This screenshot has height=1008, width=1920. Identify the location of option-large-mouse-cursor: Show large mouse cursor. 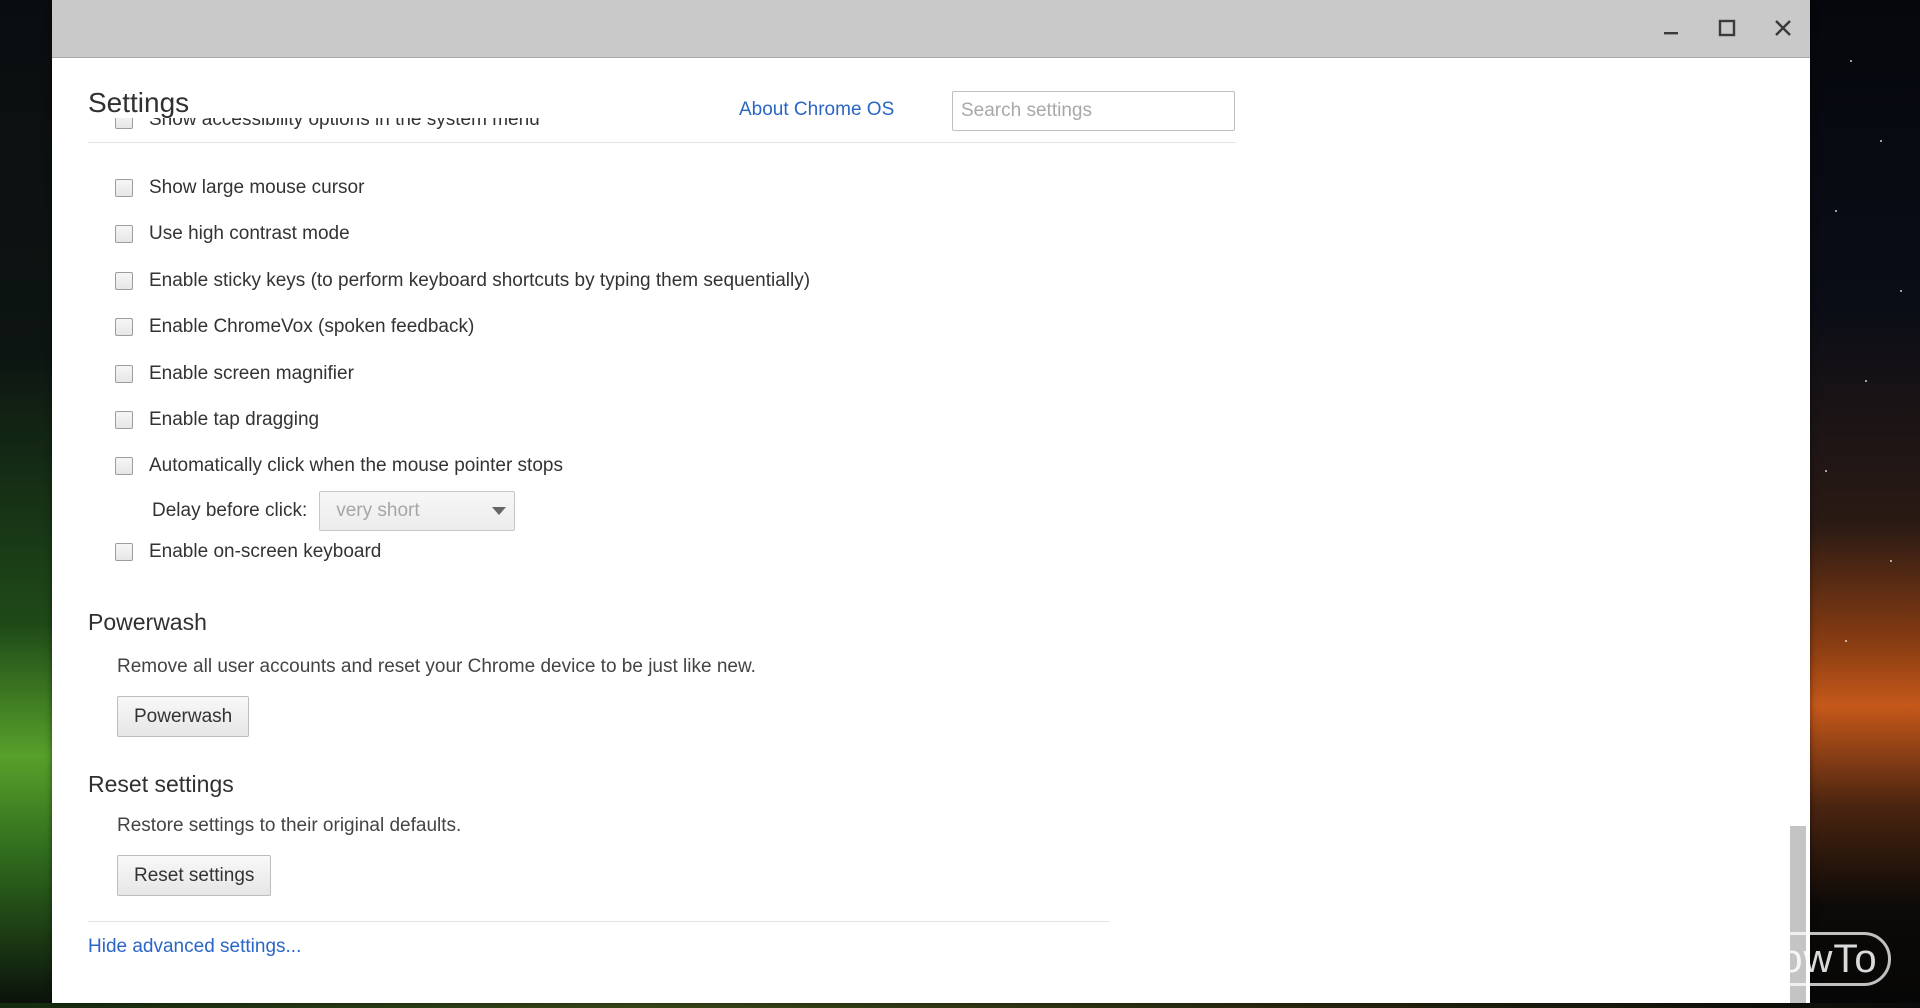
(239, 188).